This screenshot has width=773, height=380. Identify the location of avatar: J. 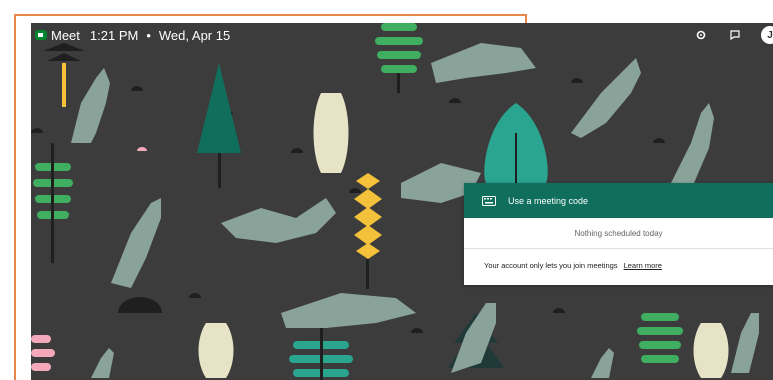
(767, 35).